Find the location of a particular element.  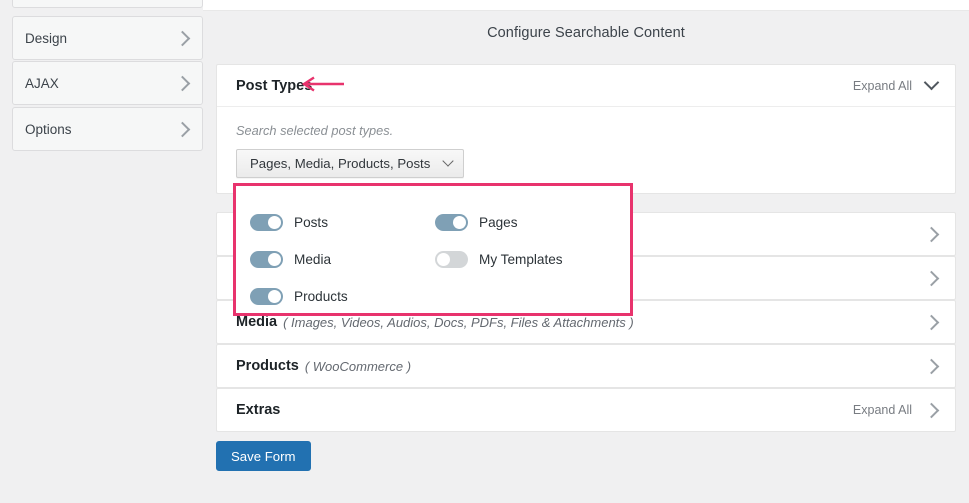

save-form-button: Save Form is located at coordinates (263, 456).